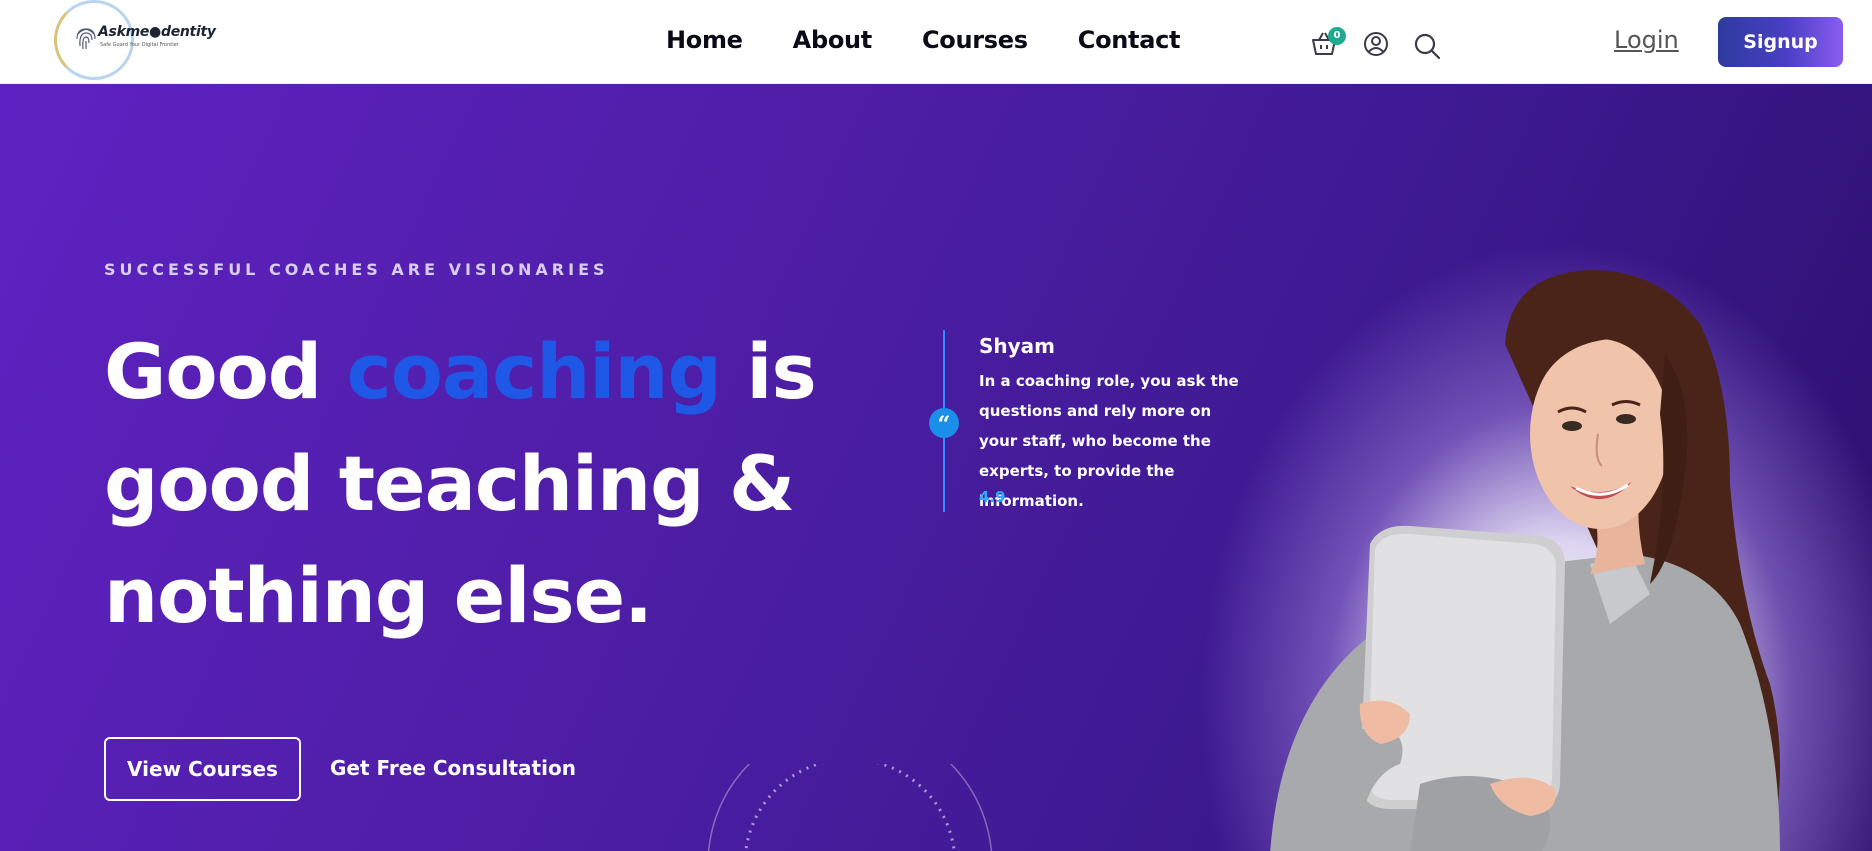 The image size is (1872, 851). I want to click on nav-home: Home, so click(704, 40).